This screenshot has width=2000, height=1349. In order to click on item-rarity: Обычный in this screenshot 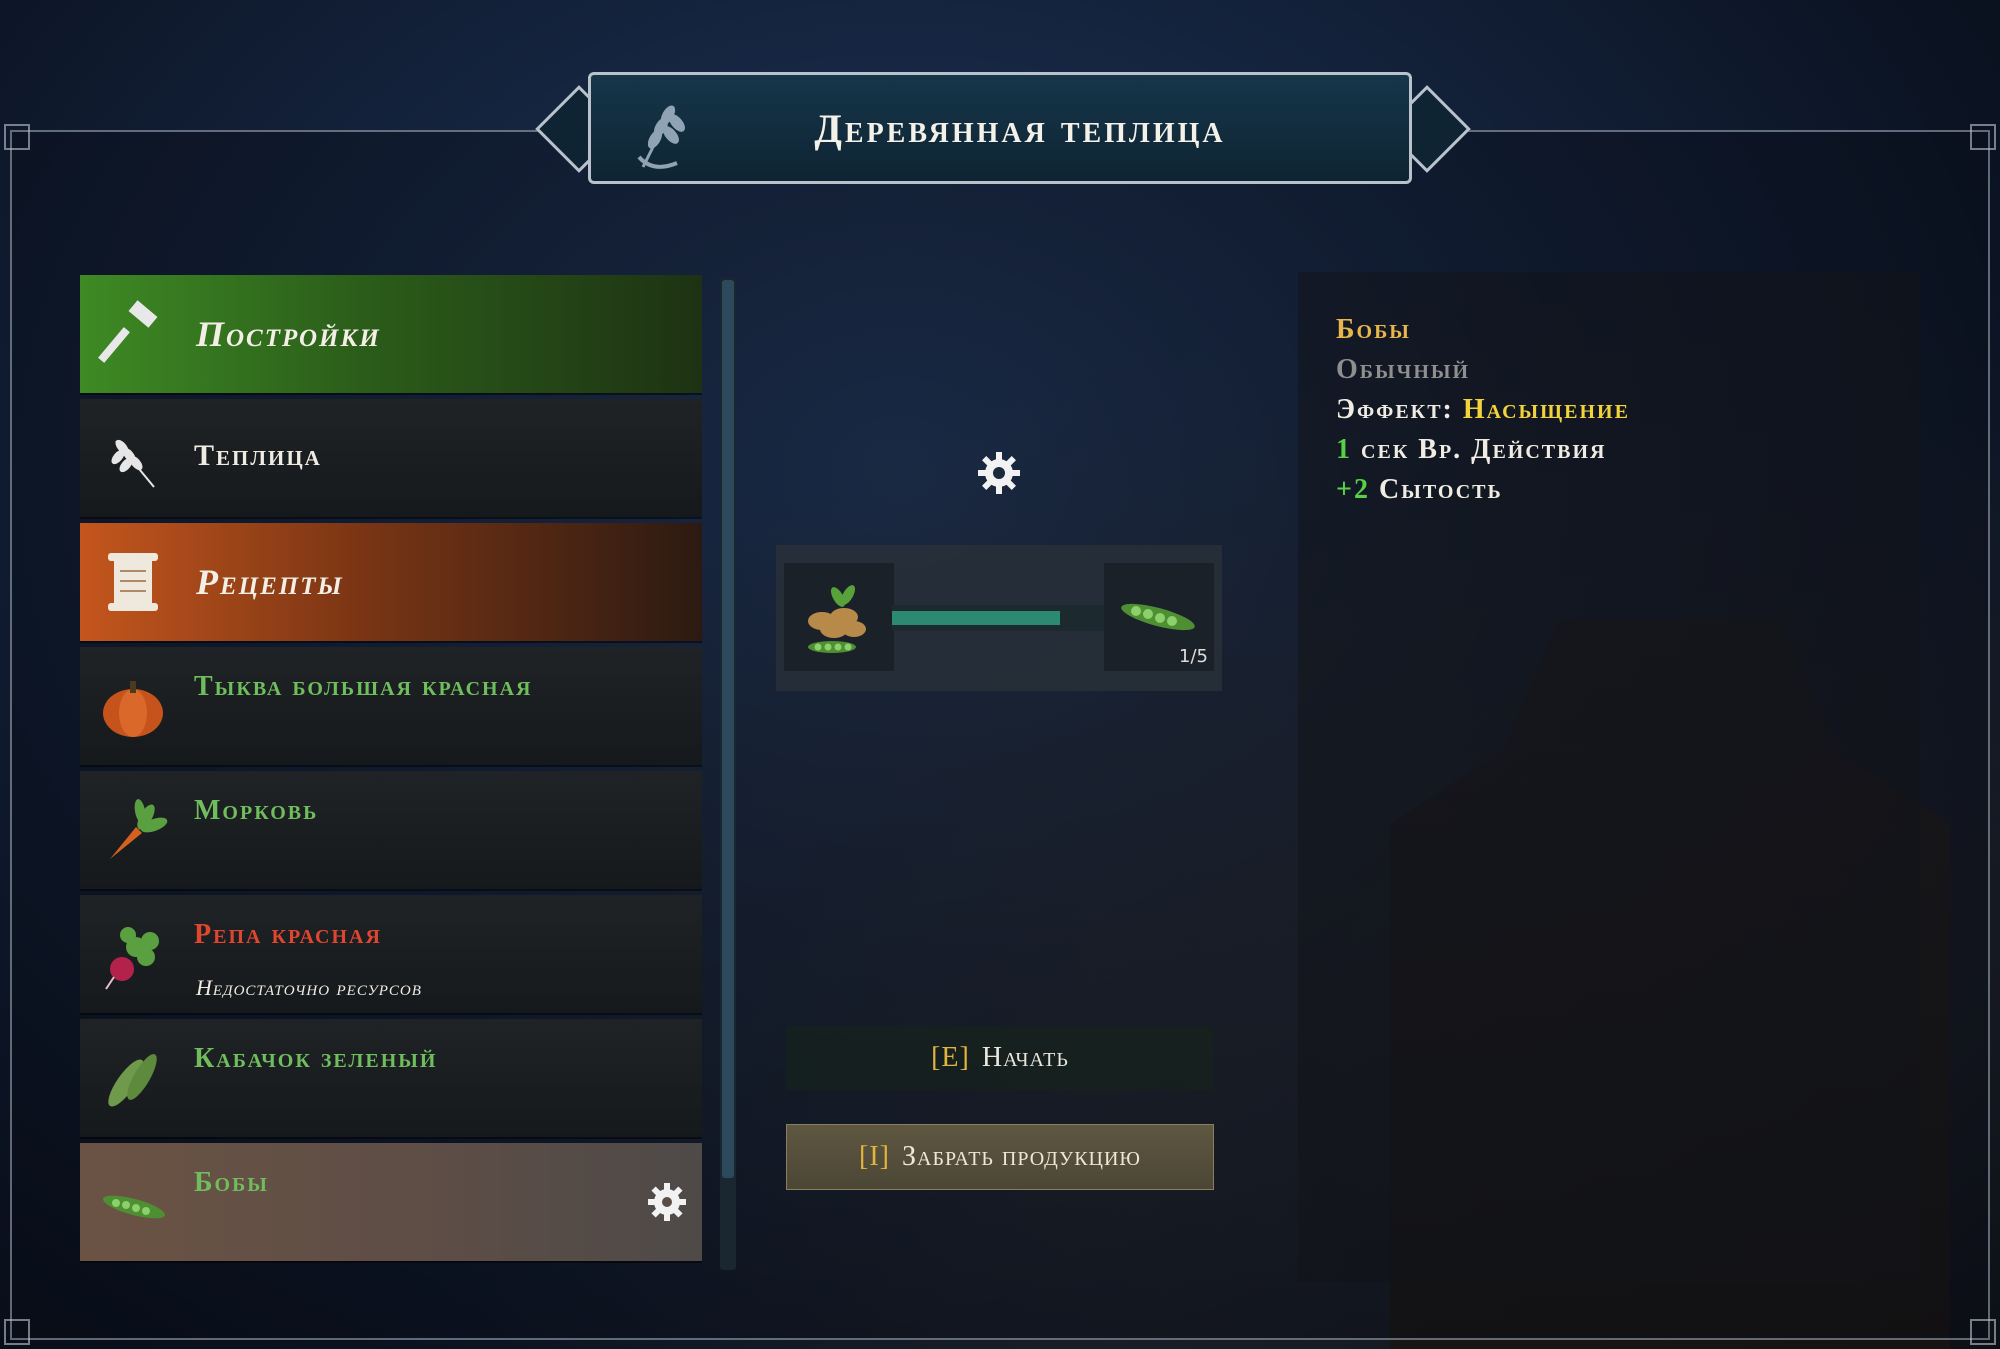, I will do `click(1403, 369)`.